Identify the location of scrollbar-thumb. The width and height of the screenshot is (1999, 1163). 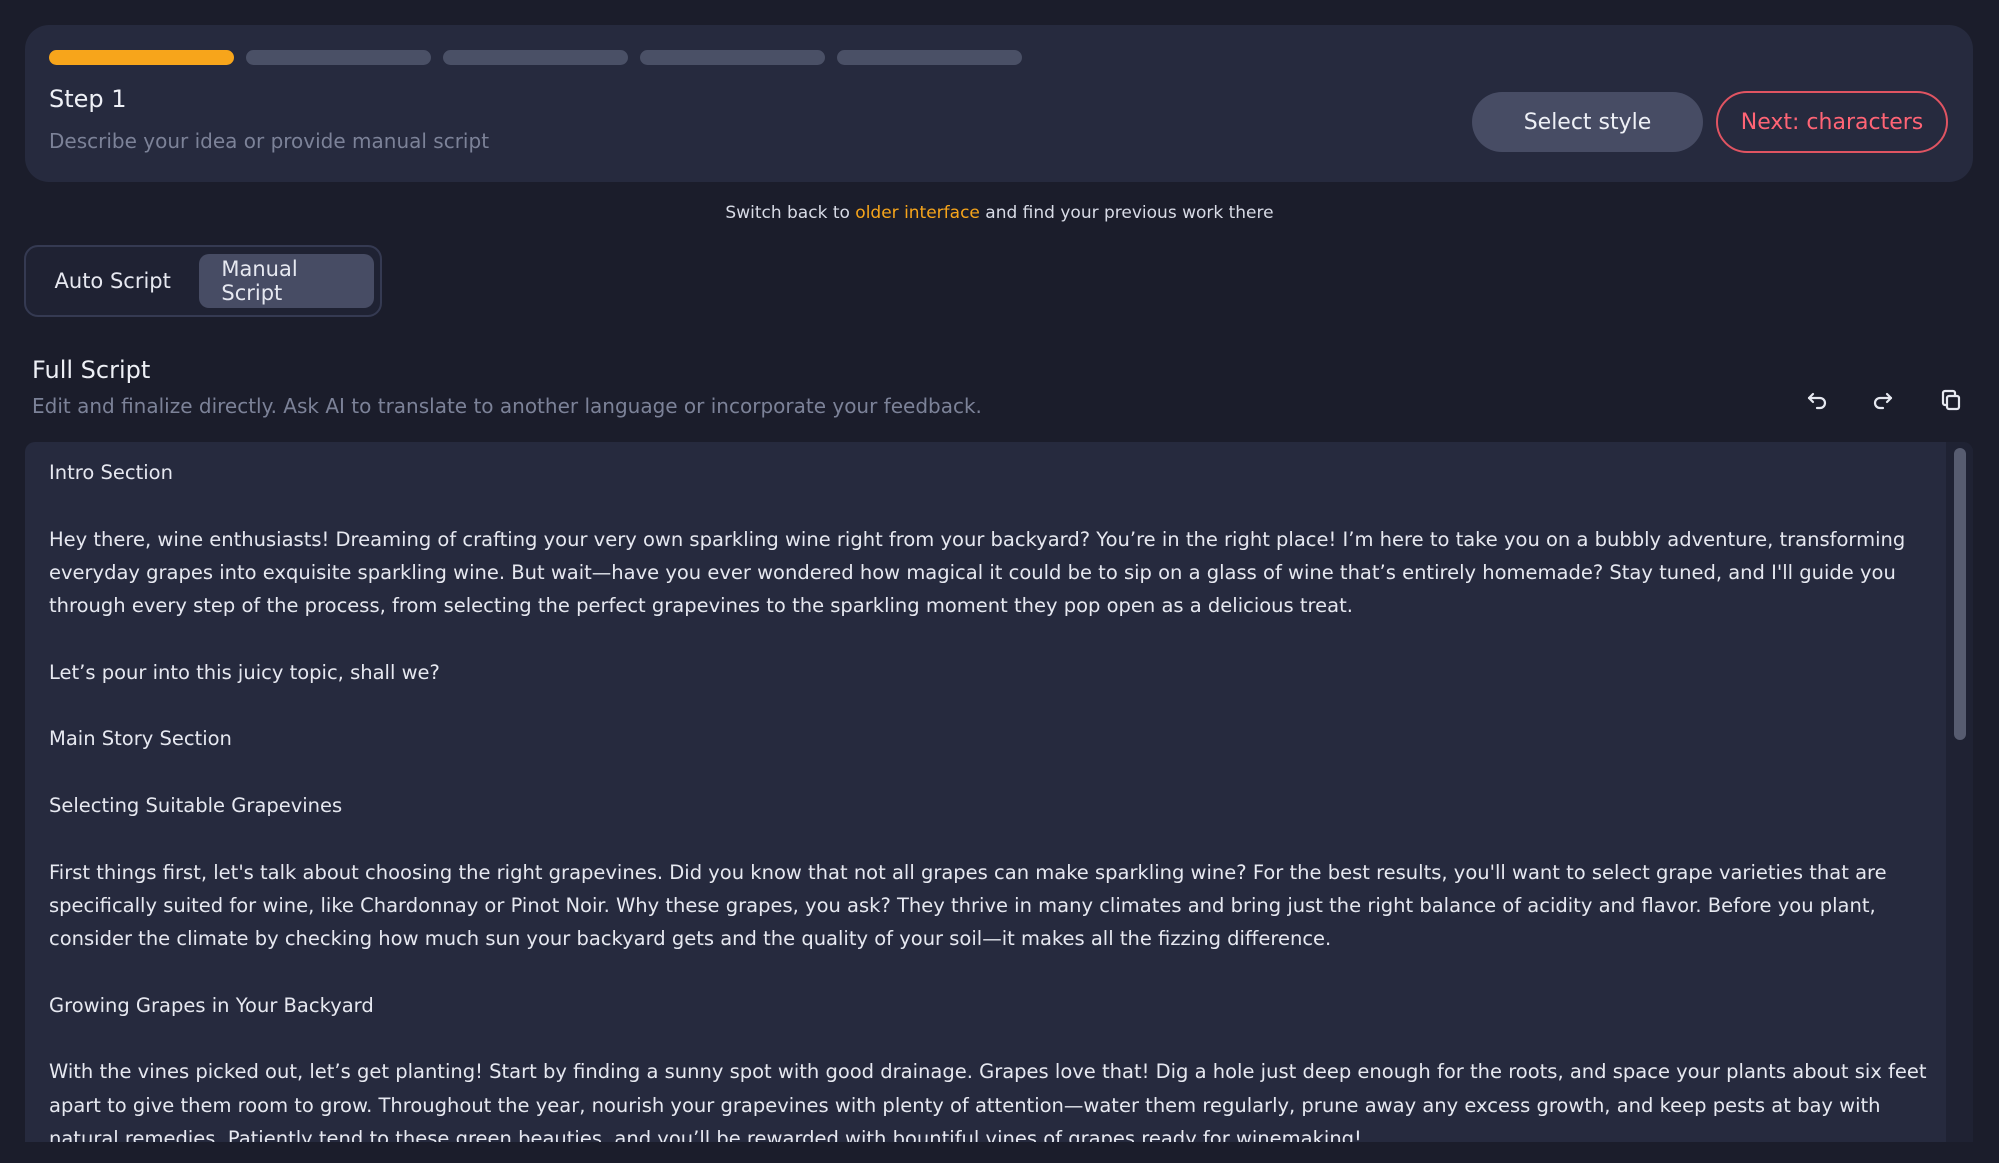
(1960, 594).